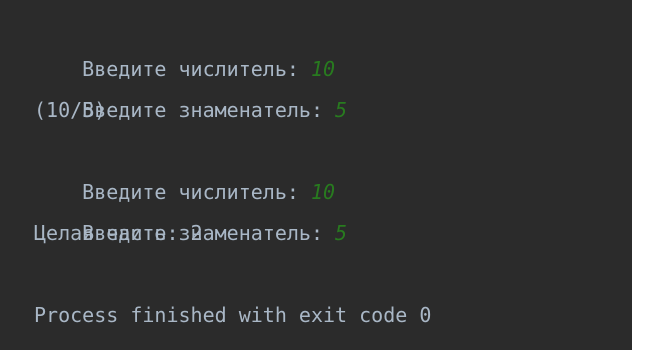 The image size is (650, 358). Describe the element at coordinates (209, 110) in the screenshot. I see `prompt-text: Введите знаменатель:` at that location.